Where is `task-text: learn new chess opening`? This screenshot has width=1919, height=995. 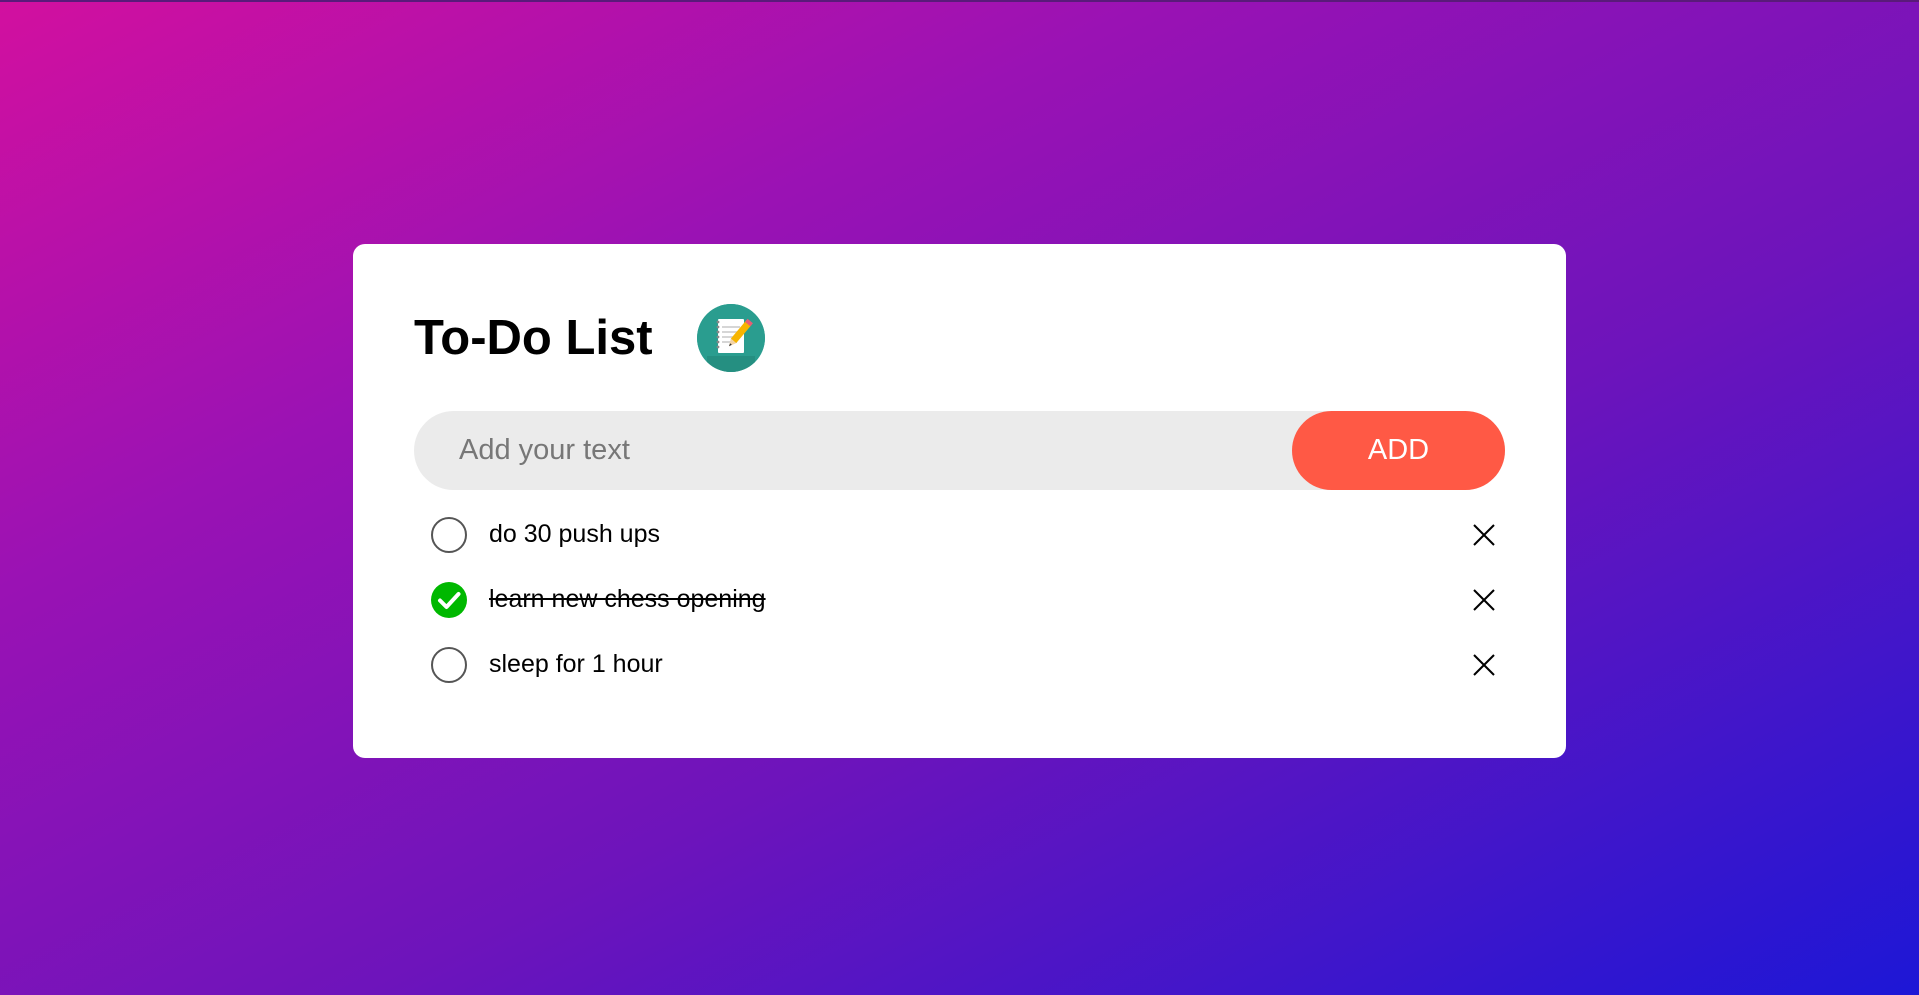
task-text: learn new chess opening is located at coordinates (627, 599).